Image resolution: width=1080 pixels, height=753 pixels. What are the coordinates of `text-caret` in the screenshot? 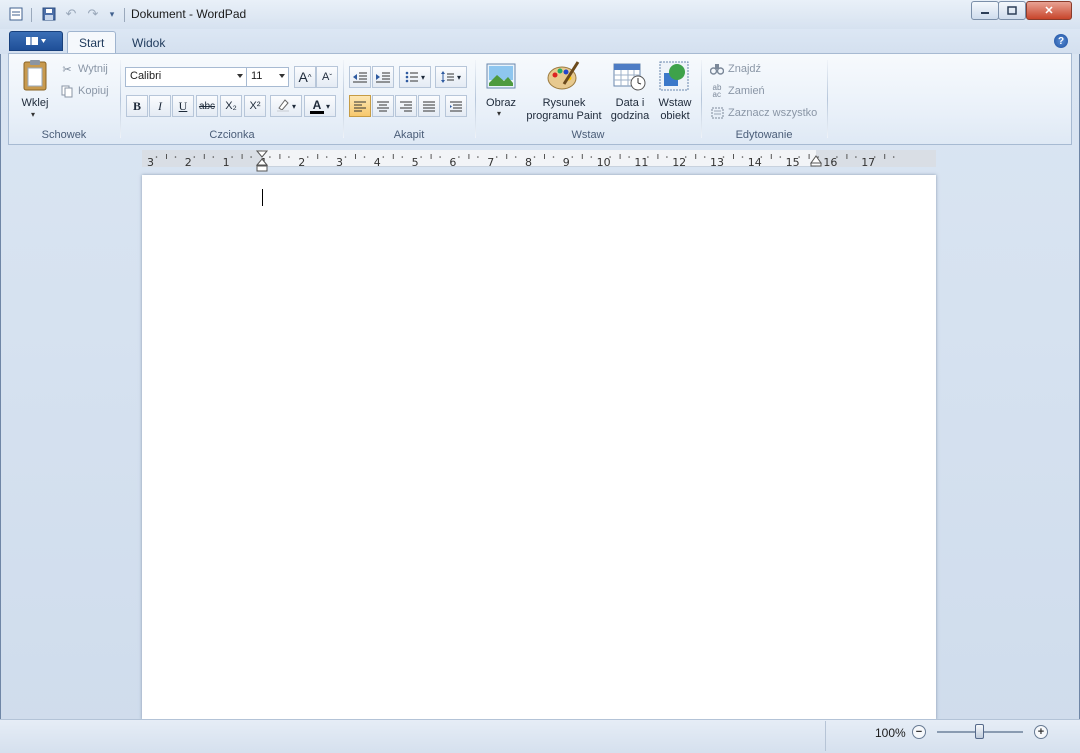 It's located at (262, 197).